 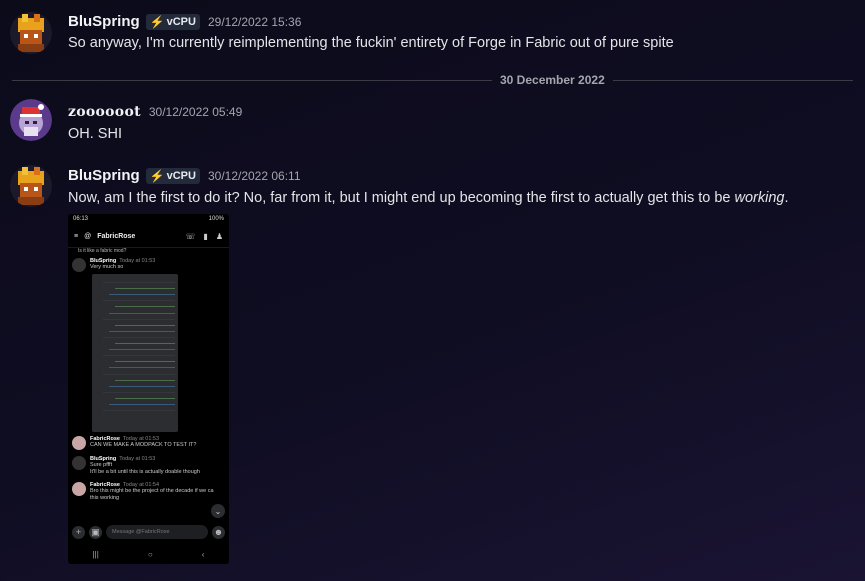 What do you see at coordinates (205, 236) in the screenshot?
I see `video-icon: ▮` at bounding box center [205, 236].